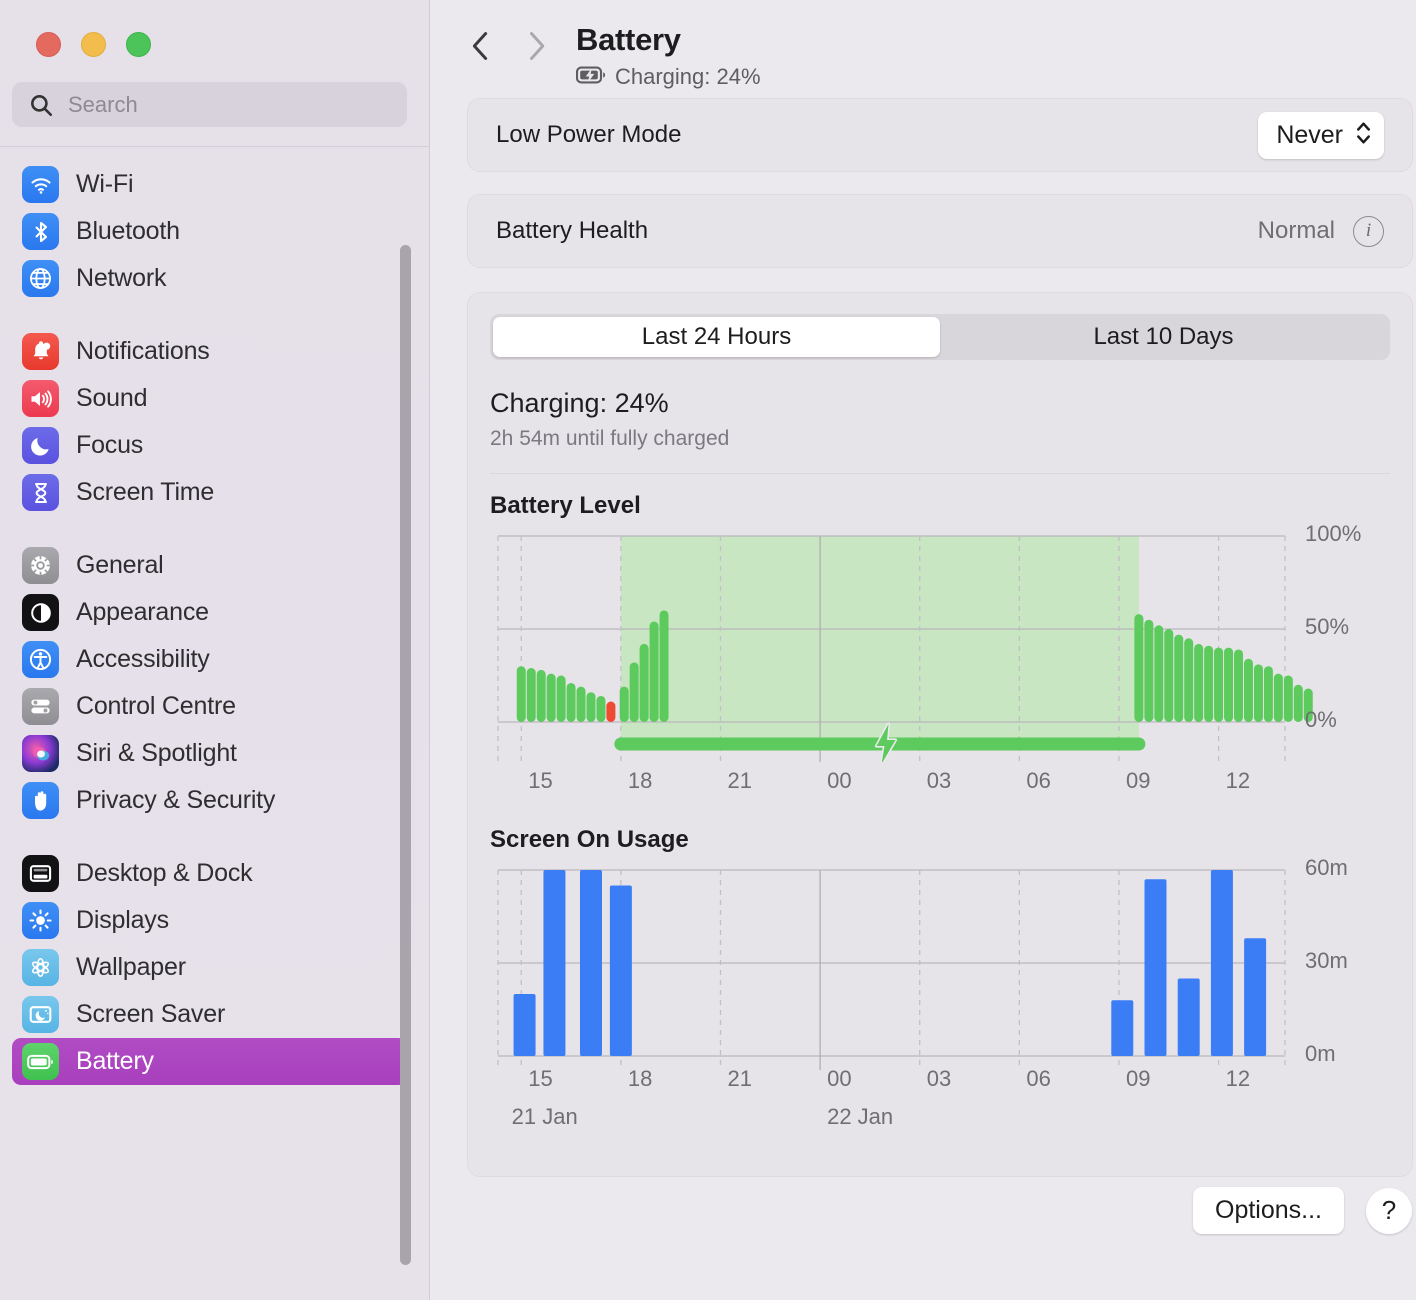 The image size is (1416, 1300). I want to click on sidebar-item-label: Appearance, so click(142, 612).